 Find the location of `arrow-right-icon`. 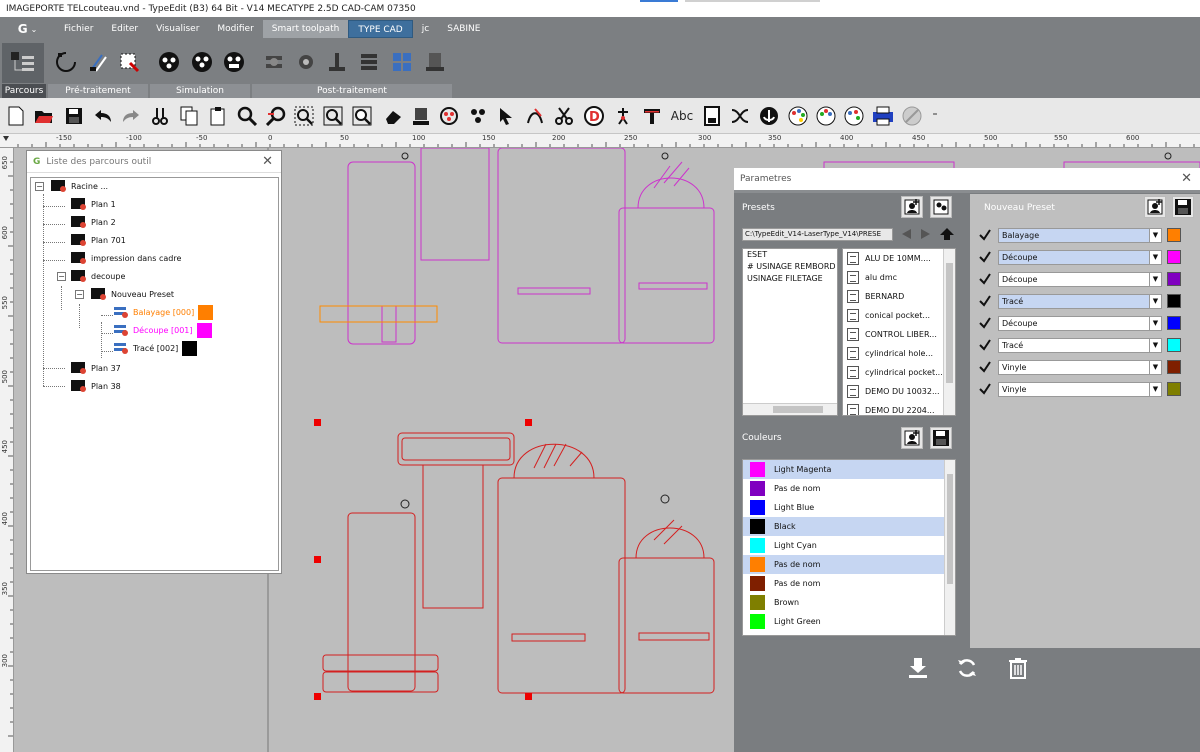

arrow-right-icon is located at coordinates (926, 234).